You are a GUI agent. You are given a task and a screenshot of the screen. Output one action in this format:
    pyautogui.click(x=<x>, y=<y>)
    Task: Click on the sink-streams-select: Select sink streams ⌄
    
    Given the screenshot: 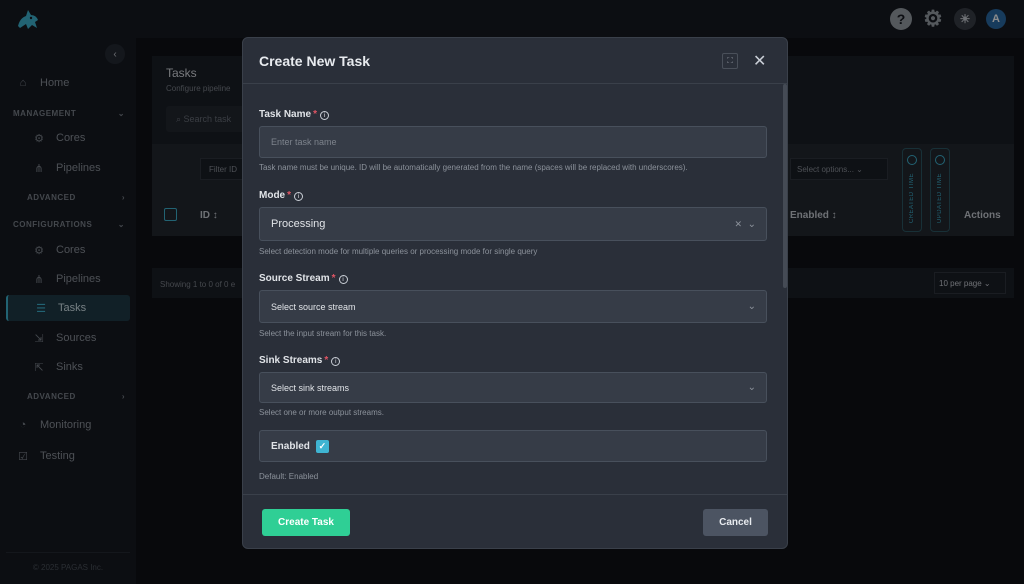 What is the action you would take?
    pyautogui.click(x=513, y=387)
    